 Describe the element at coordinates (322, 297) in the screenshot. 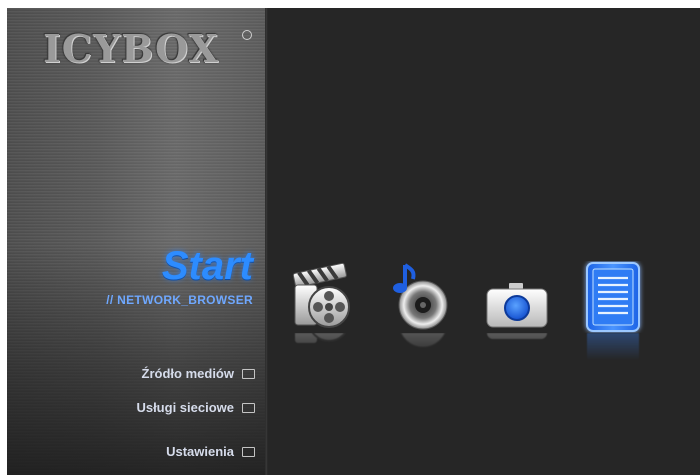

I see `movie-icon` at that location.